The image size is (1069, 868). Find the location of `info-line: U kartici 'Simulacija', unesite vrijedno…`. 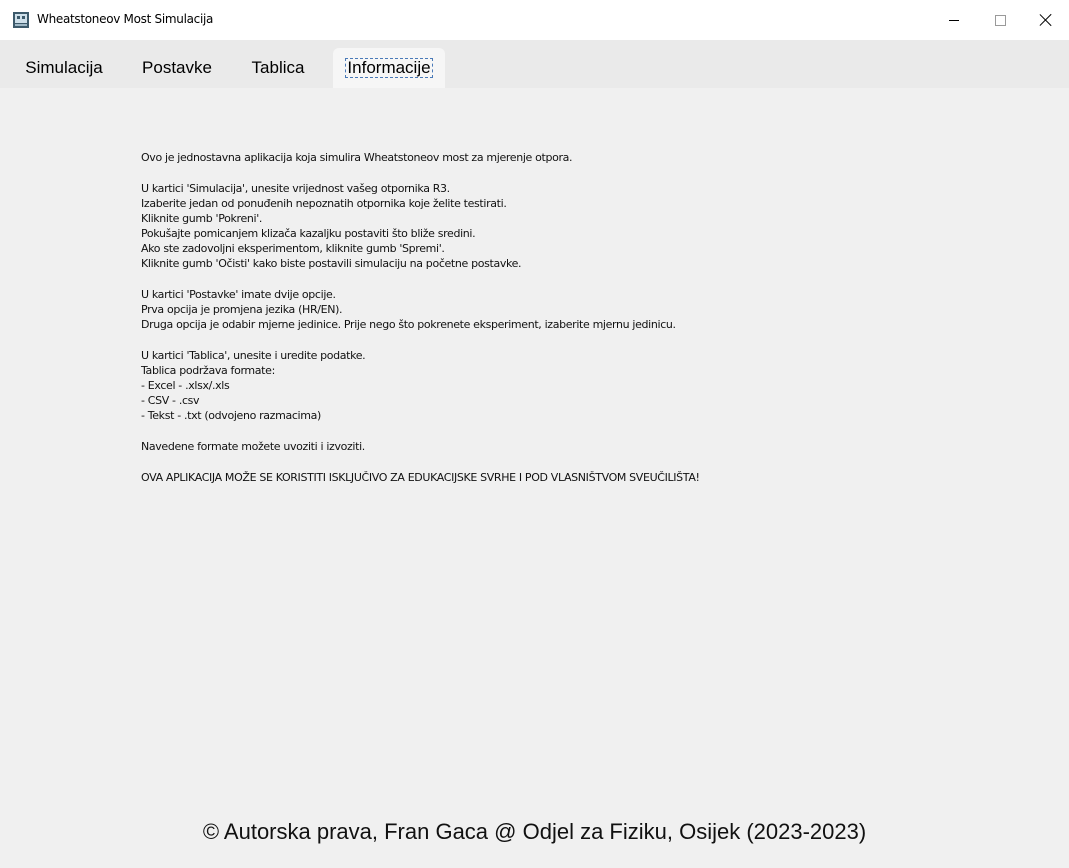

info-line: U kartici 'Simulacija', unesite vrijedno… is located at coordinates (295, 188).